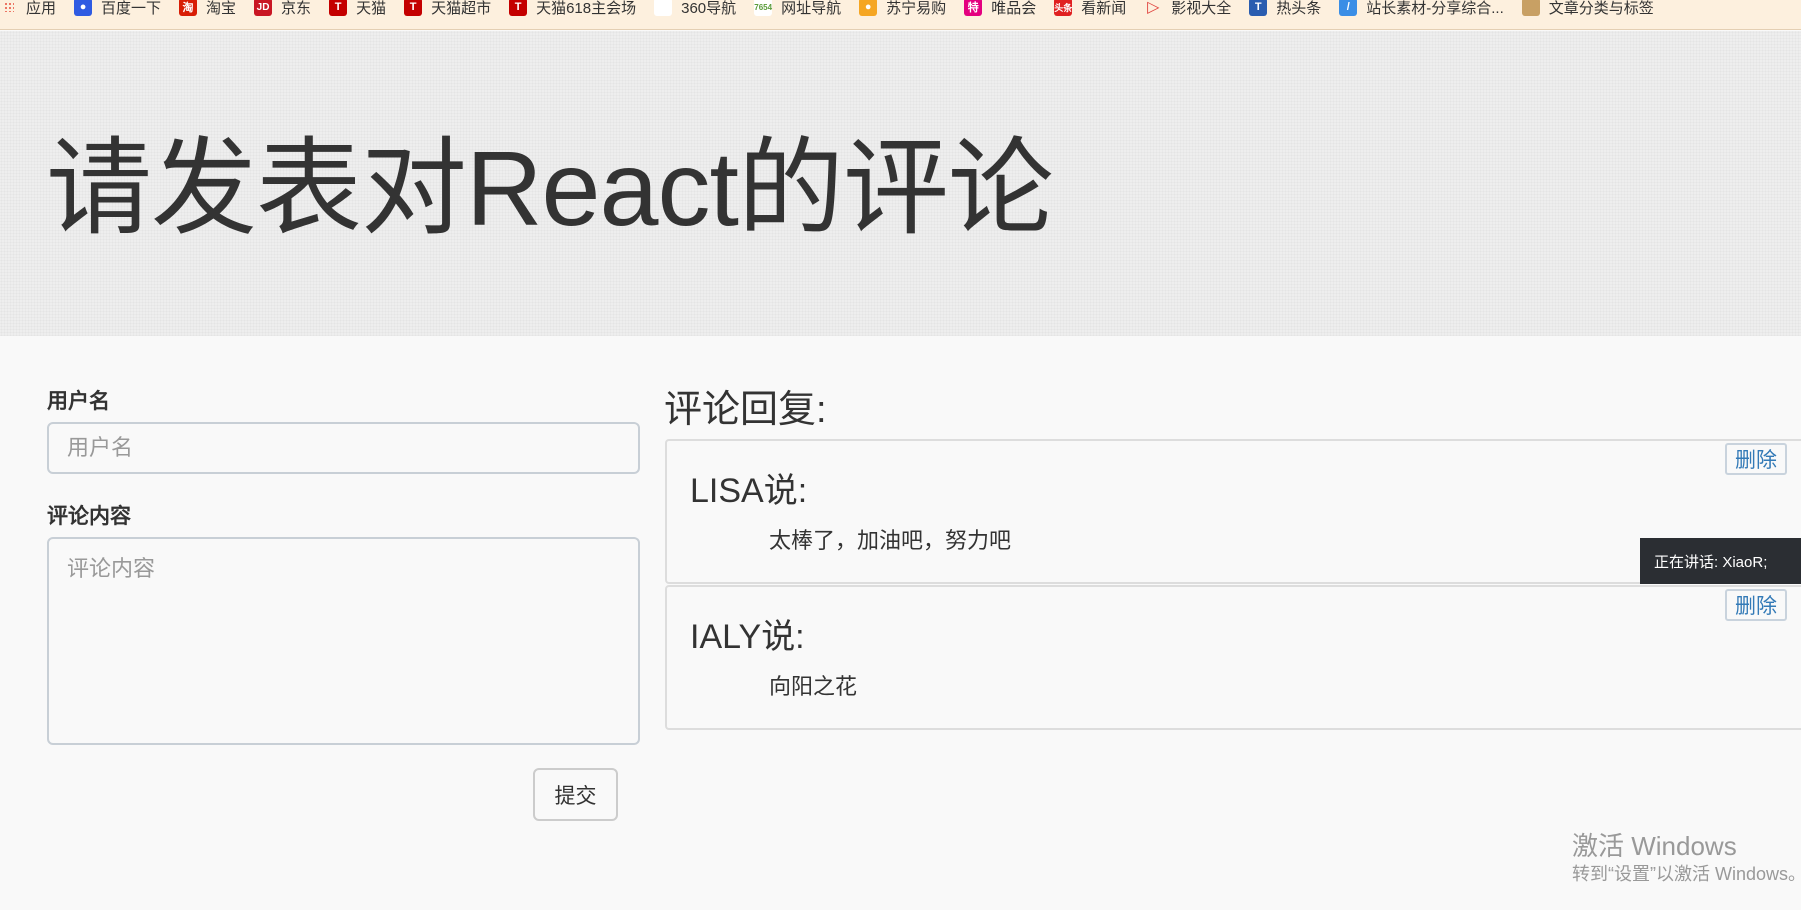 The height and width of the screenshot is (910, 1801). Describe the element at coordinates (9, 7) in the screenshot. I see `apps-grid-icon` at that location.